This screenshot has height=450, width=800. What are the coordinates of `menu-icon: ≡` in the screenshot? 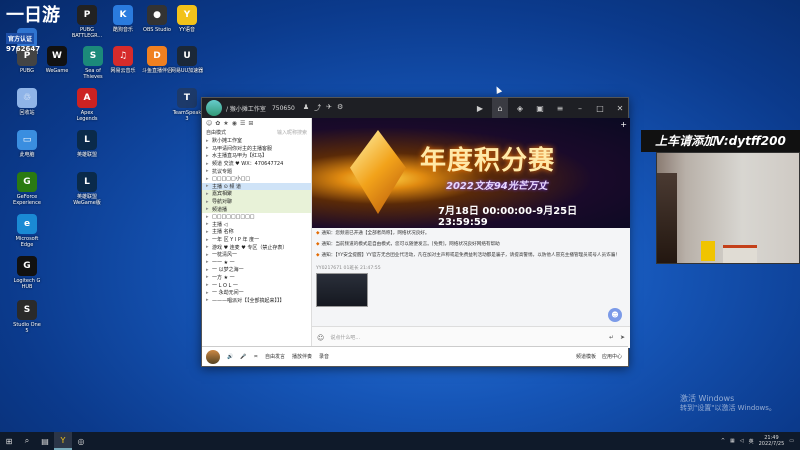 It's located at (560, 108).